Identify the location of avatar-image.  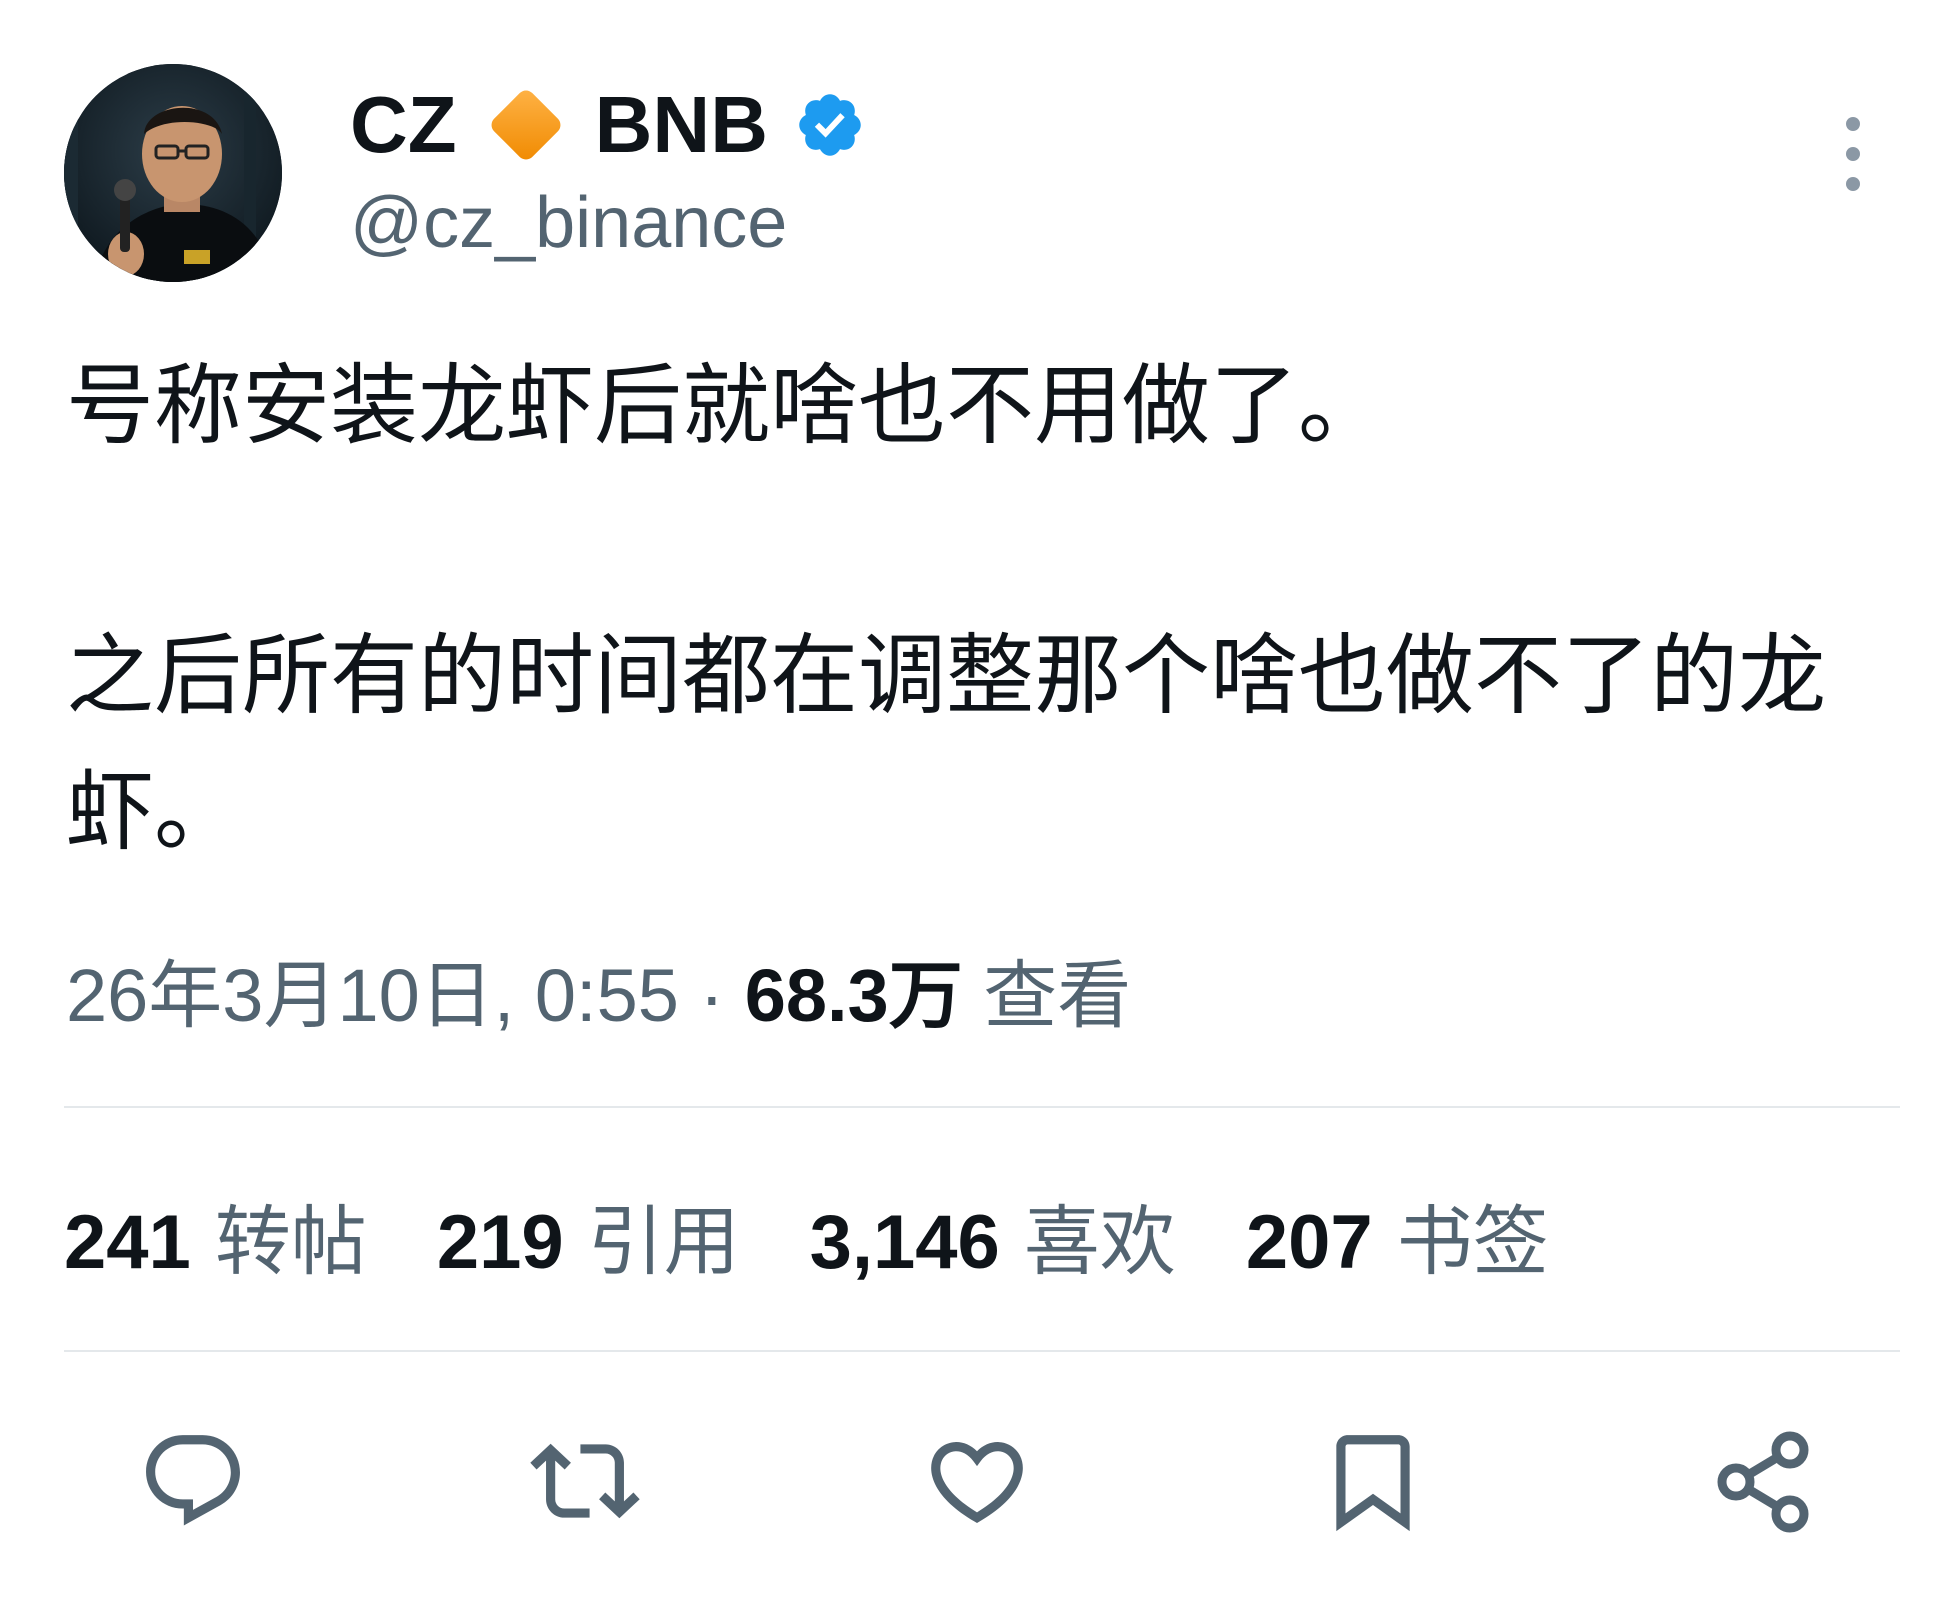
(173, 173).